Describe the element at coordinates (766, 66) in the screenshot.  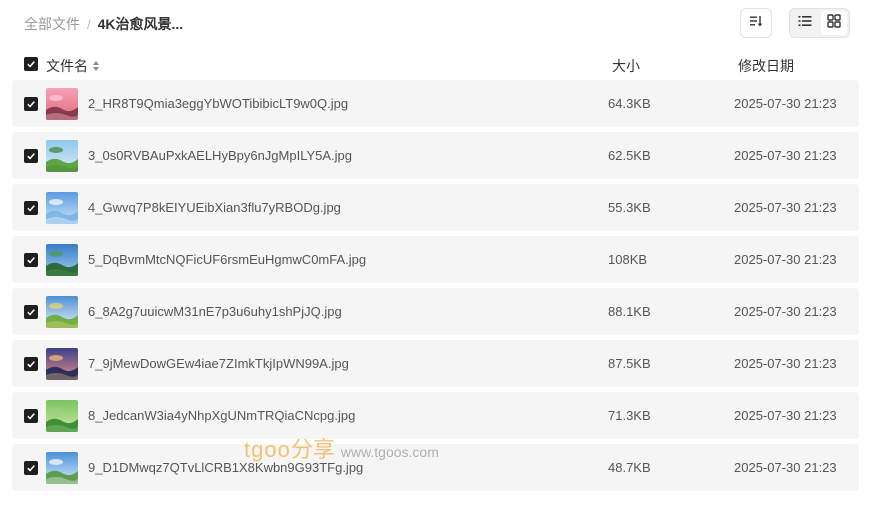
I see `column-header-date: 修改日期` at that location.